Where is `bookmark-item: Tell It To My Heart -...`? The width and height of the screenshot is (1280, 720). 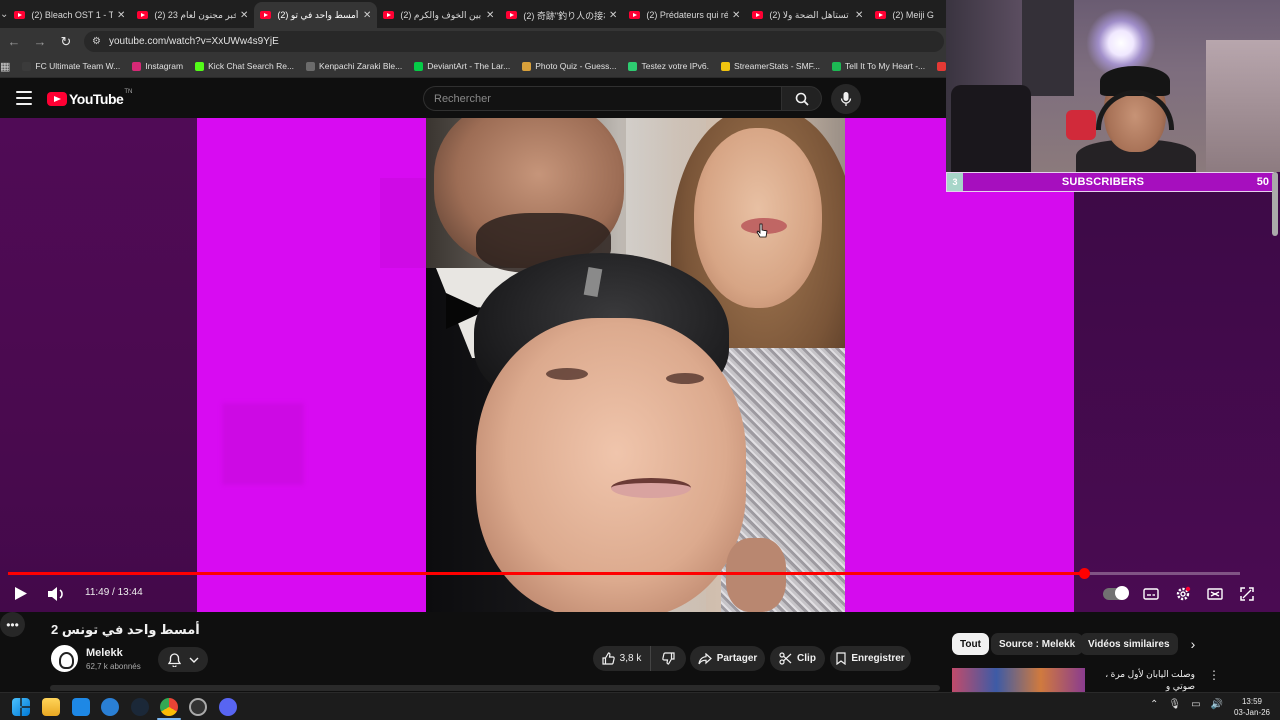 bookmark-item: Tell It To My Heart -... is located at coordinates (878, 66).